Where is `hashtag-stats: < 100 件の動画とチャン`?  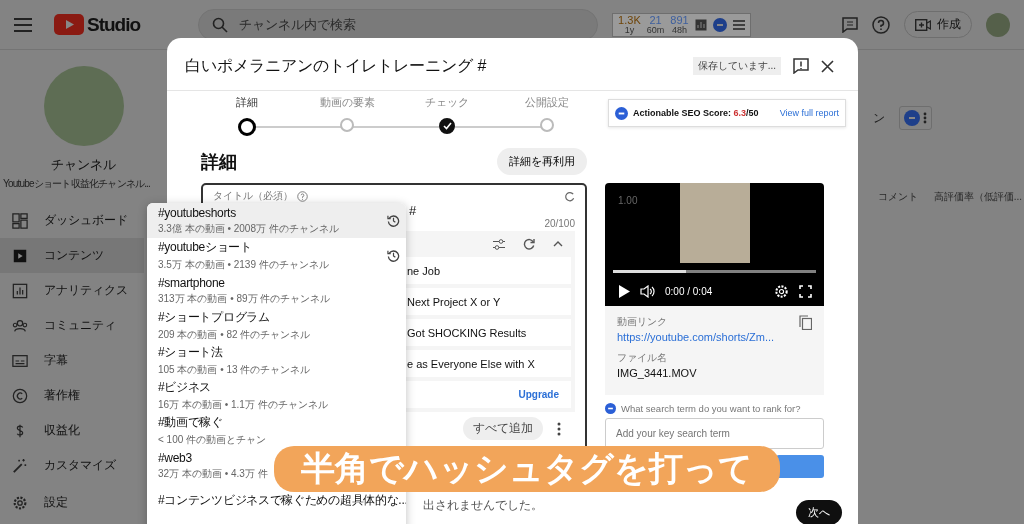
hashtag-stats: < 100 件の動画とチャン is located at coordinates (213, 440).